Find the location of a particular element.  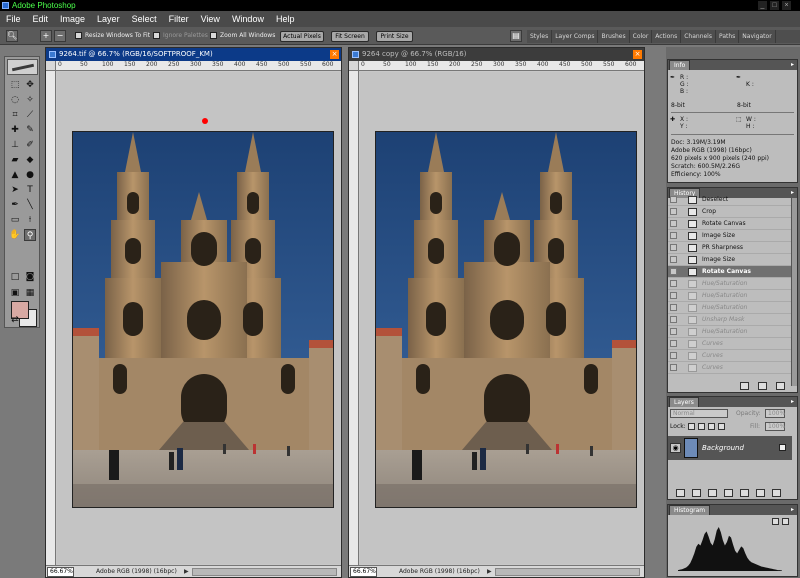

tab-channels: Channels is located at coordinates (698, 36).